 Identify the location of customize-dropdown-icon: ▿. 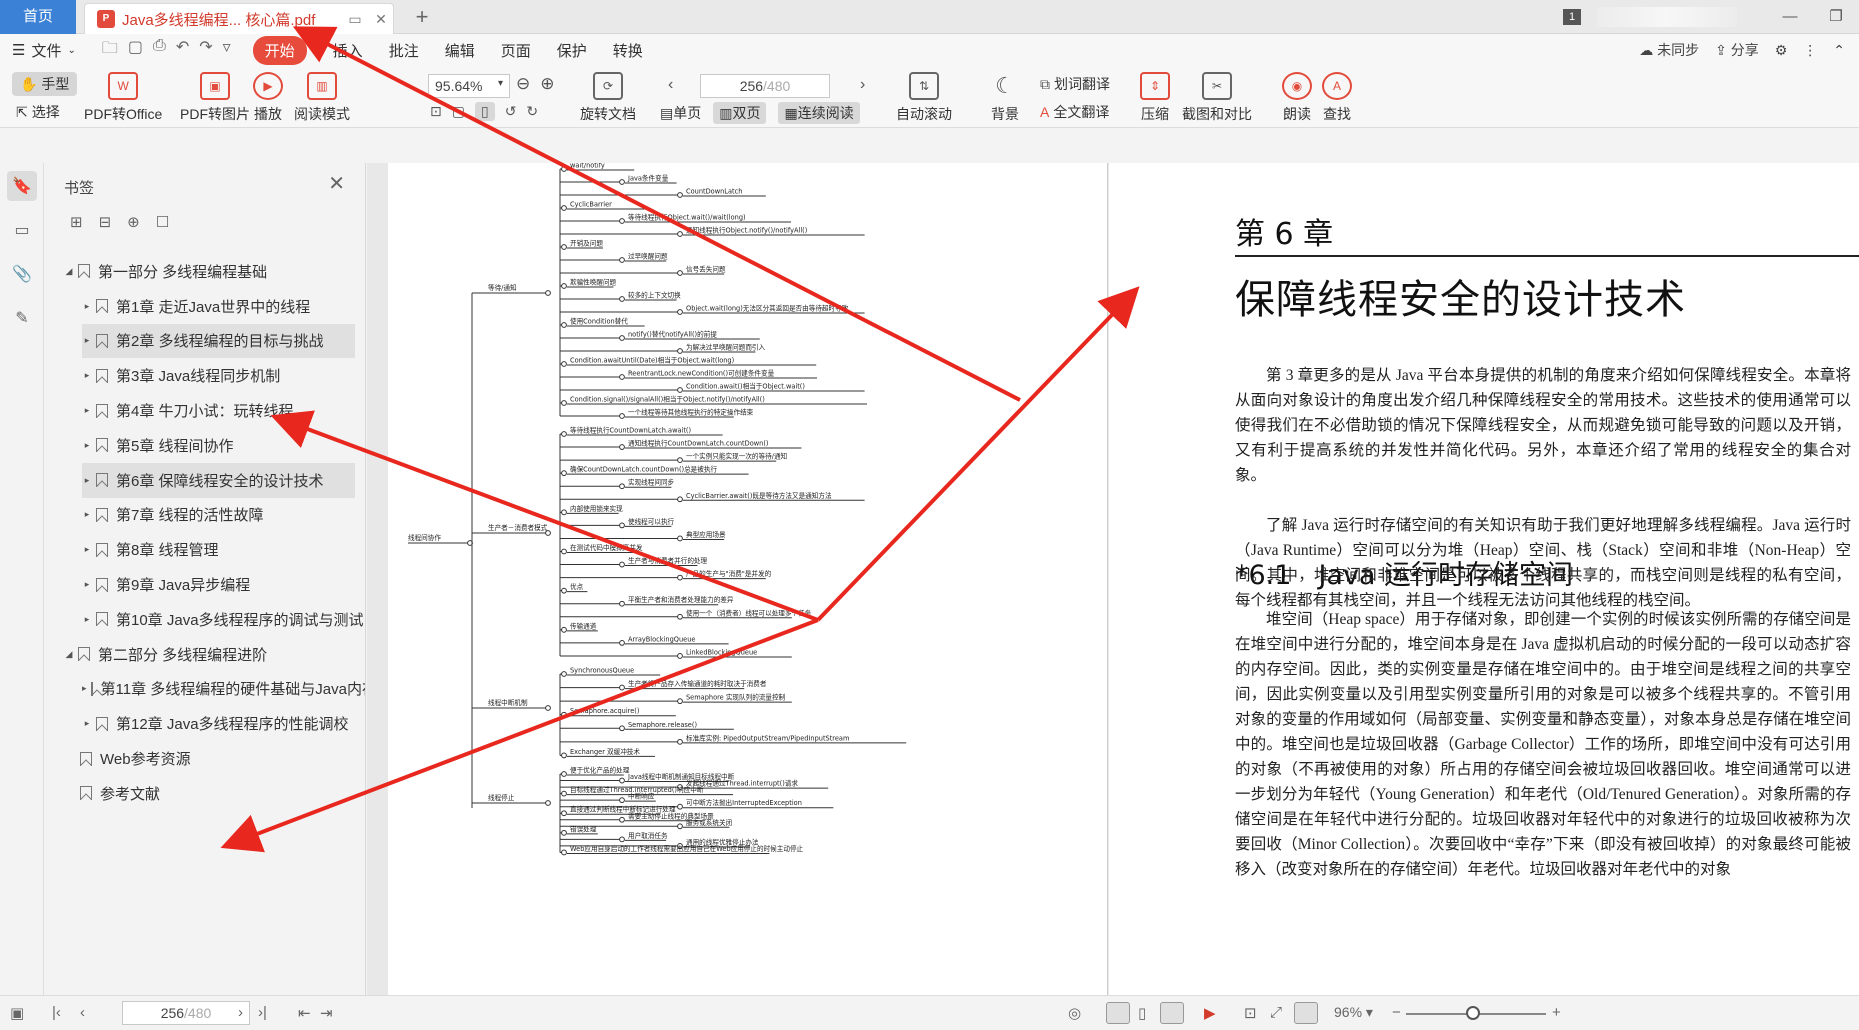
(227, 50).